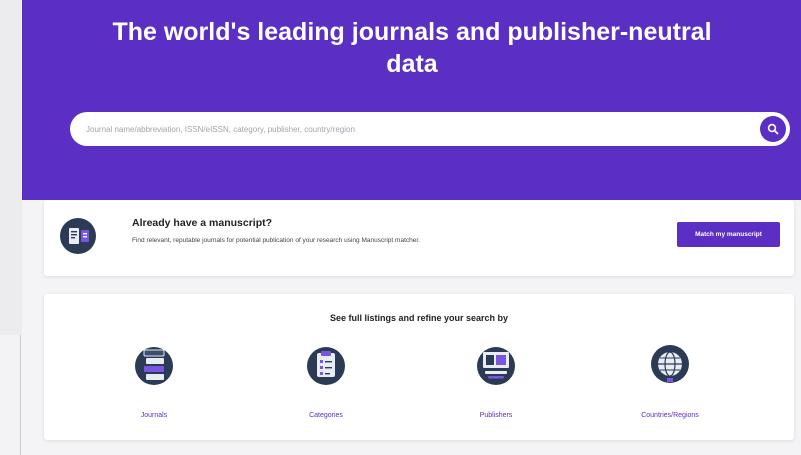  I want to click on publishers-icon, so click(496, 366).